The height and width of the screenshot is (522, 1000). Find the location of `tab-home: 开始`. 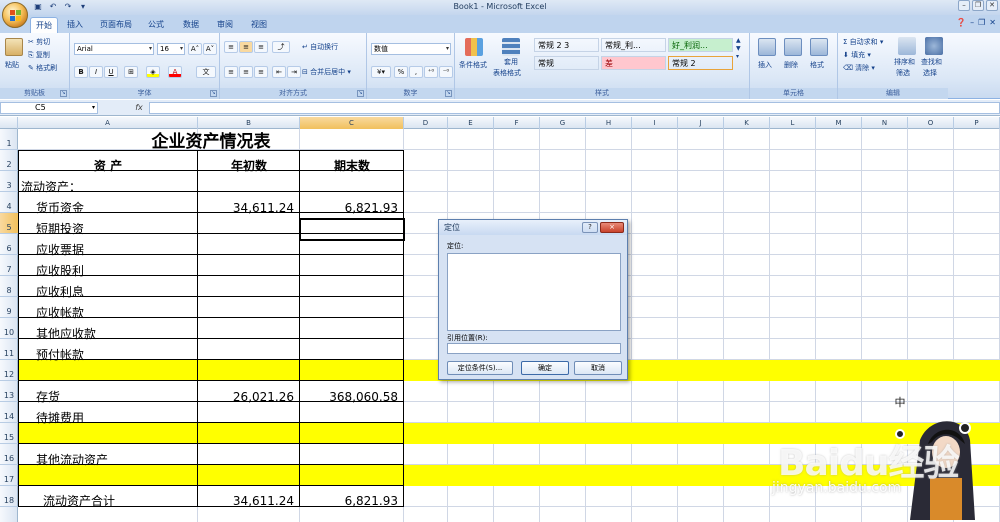

tab-home: 开始 is located at coordinates (44, 25).